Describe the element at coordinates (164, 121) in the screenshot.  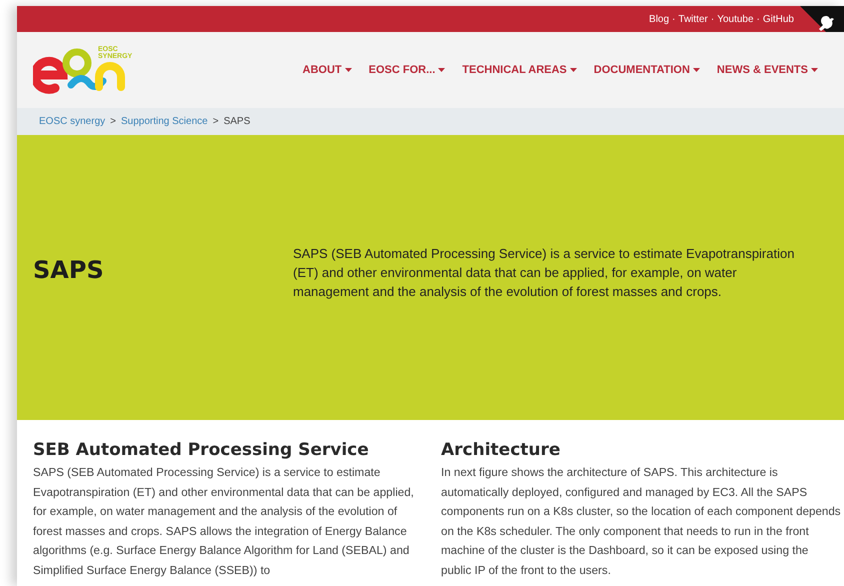
I see `breadcrumb-link: Supporting Science` at that location.